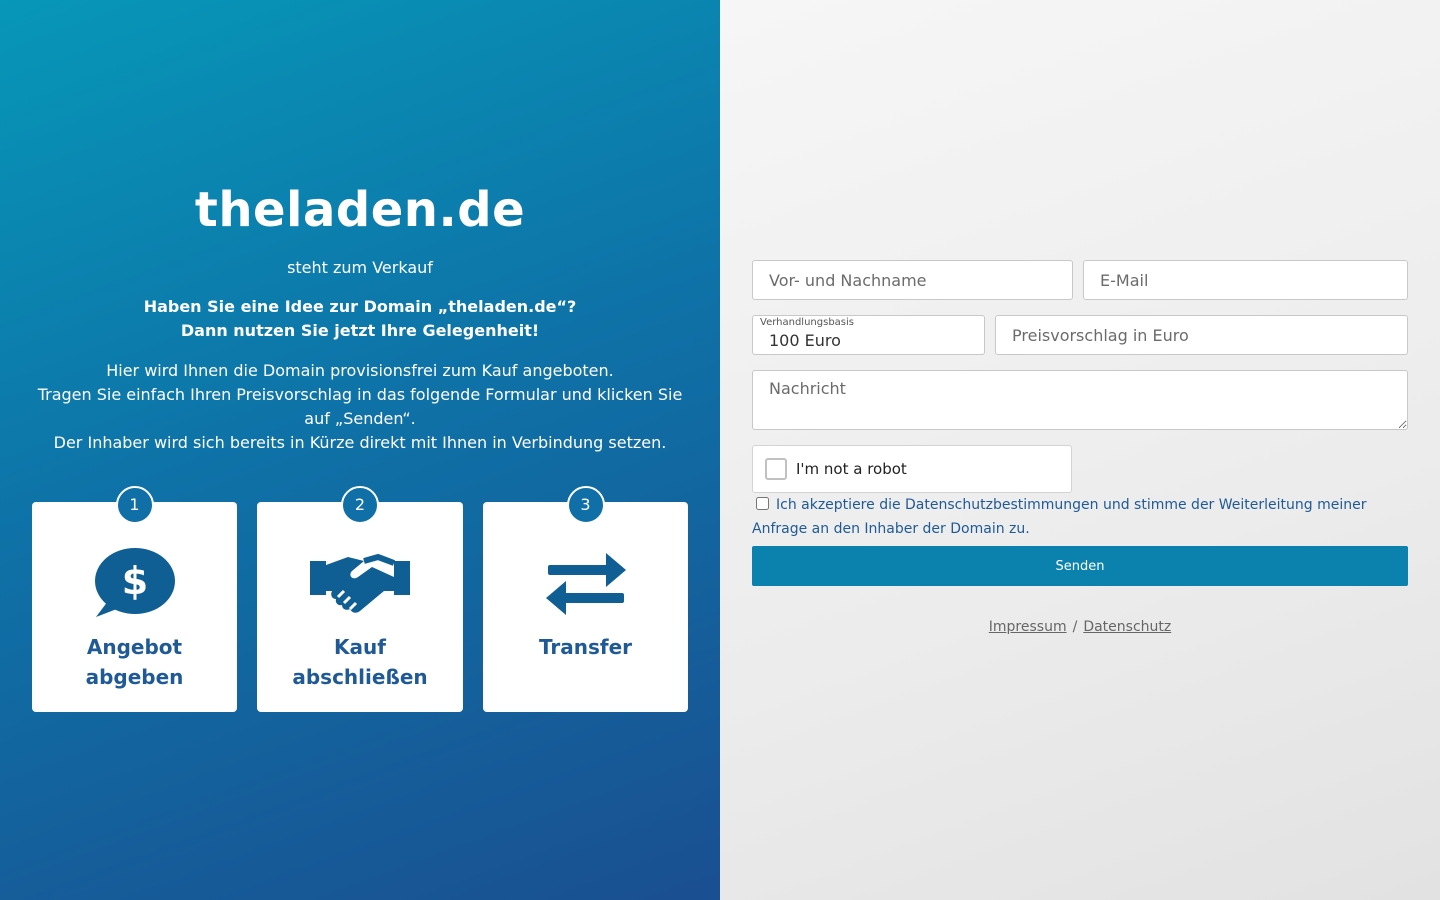 This screenshot has width=1440, height=900. What do you see at coordinates (1080, 566) in the screenshot?
I see `send-button: Senden` at bounding box center [1080, 566].